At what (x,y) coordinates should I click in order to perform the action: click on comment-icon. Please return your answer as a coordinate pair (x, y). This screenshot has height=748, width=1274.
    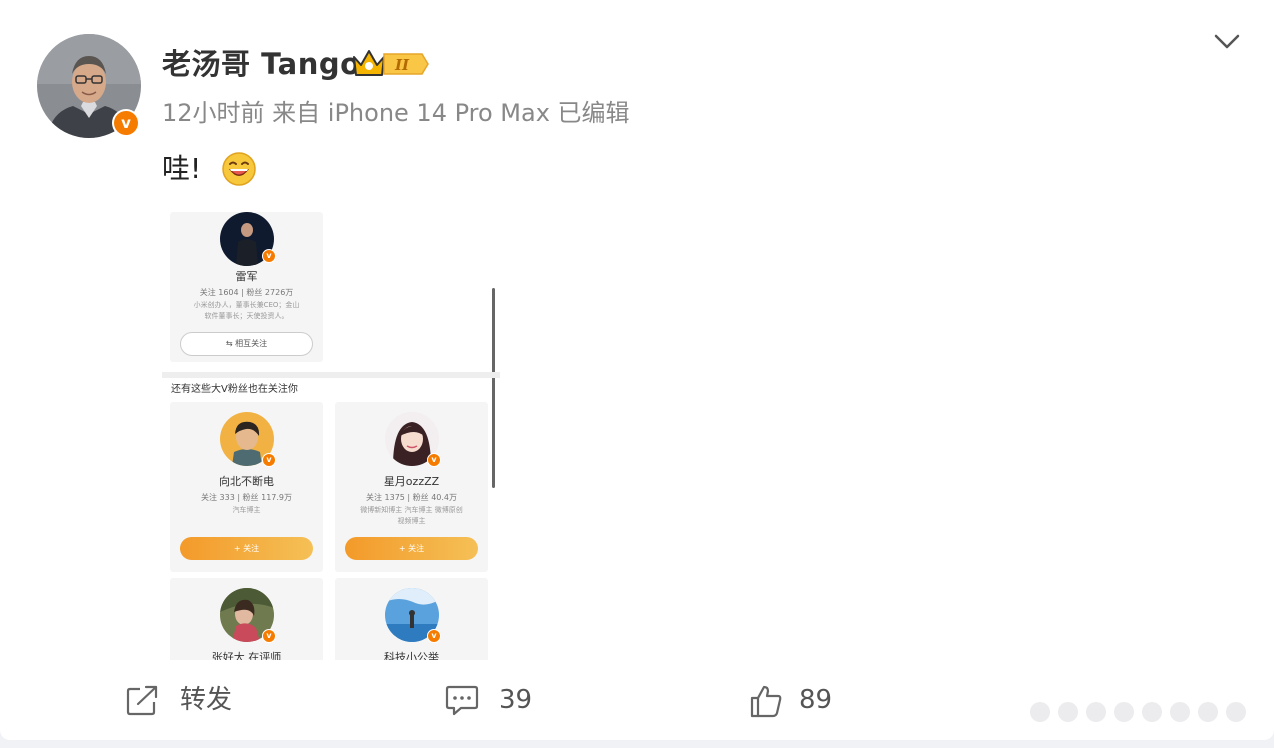
    Looking at the image, I should click on (462, 700).